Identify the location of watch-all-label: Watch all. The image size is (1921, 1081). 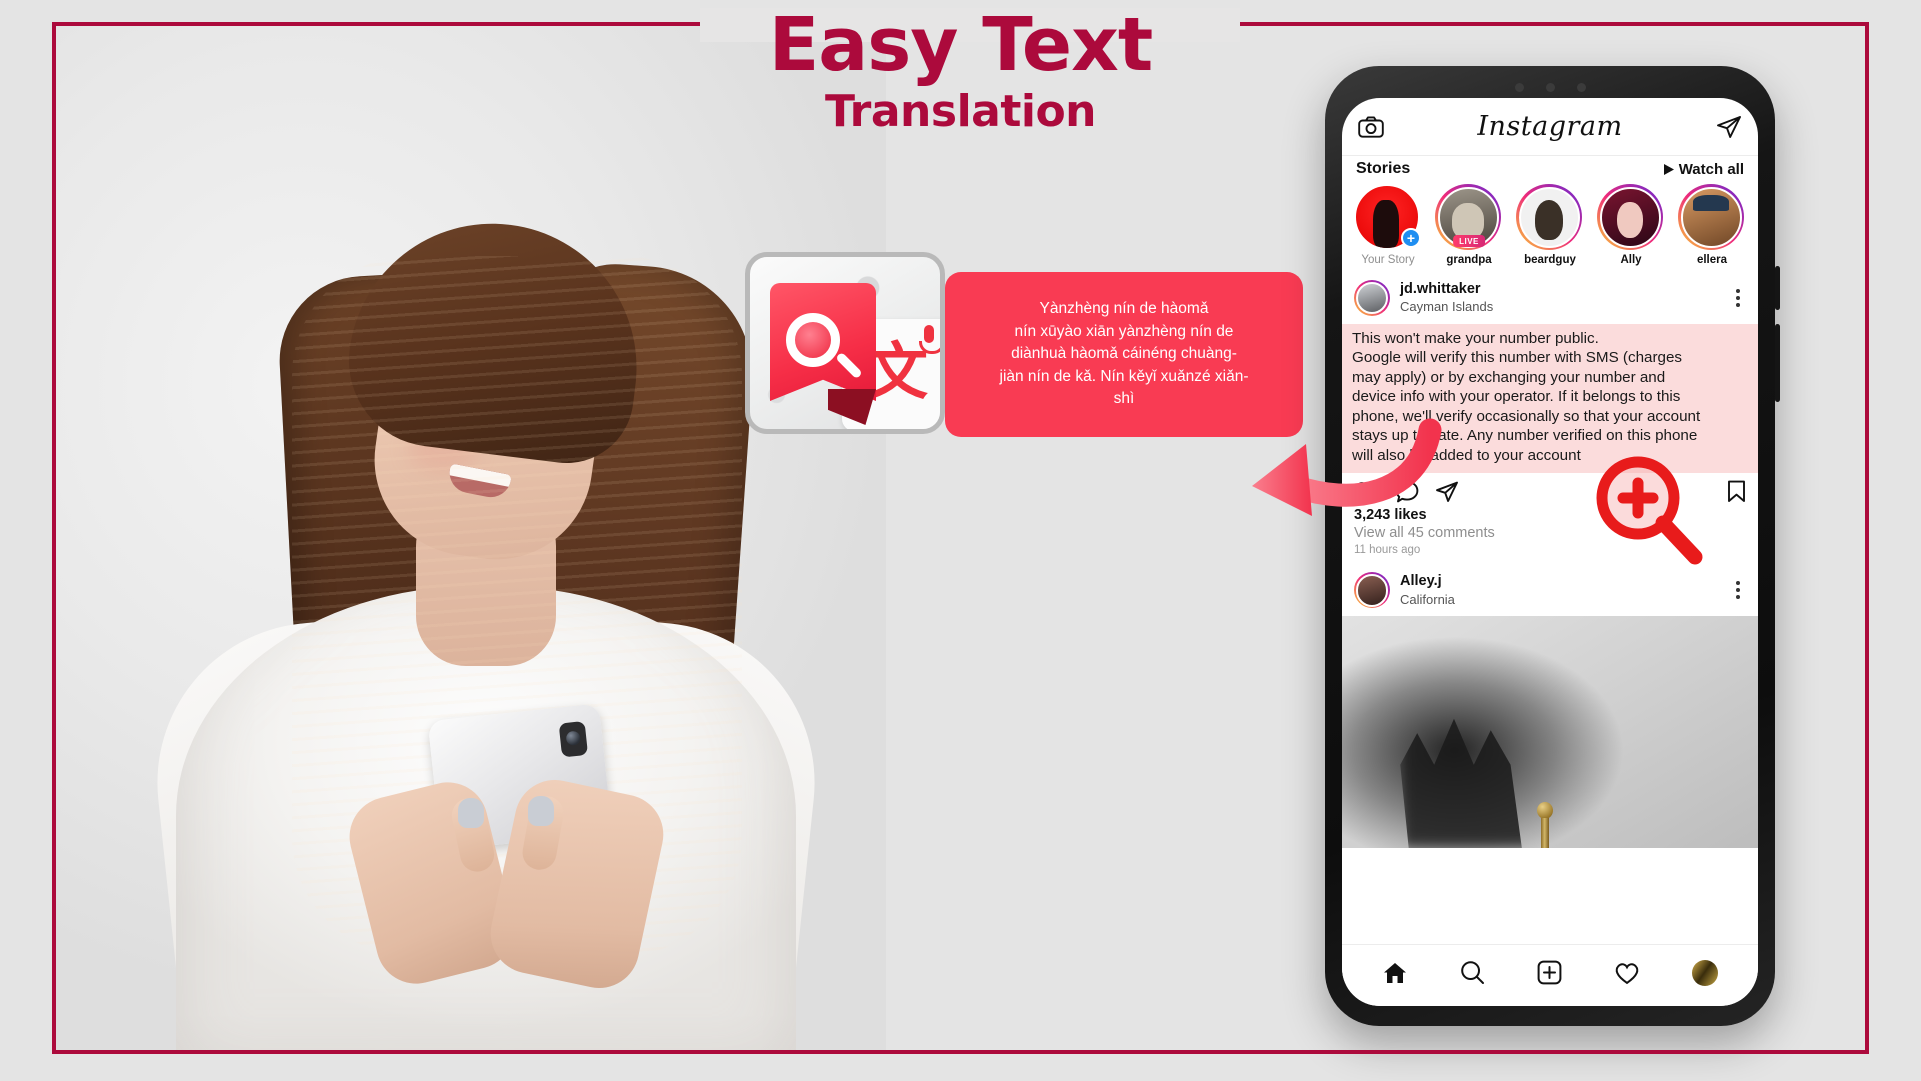
(1711, 169).